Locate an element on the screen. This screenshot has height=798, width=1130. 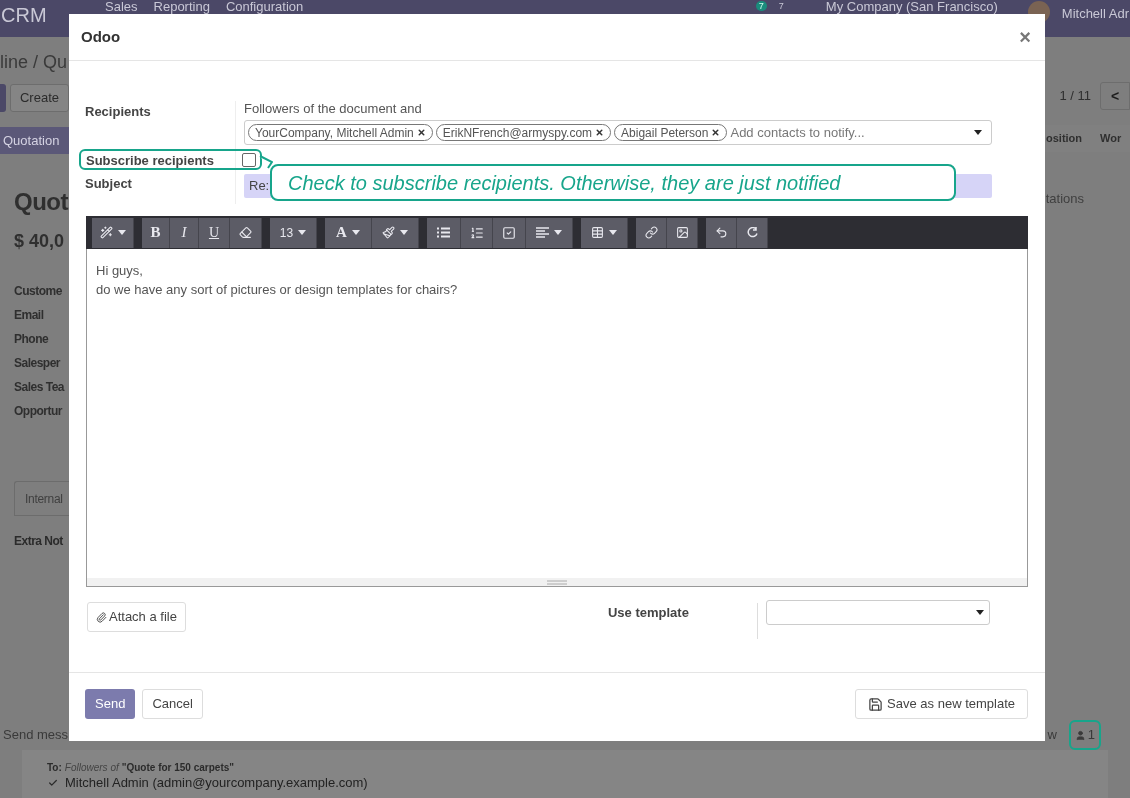
menu-item: Sales is located at coordinates (121, 7).